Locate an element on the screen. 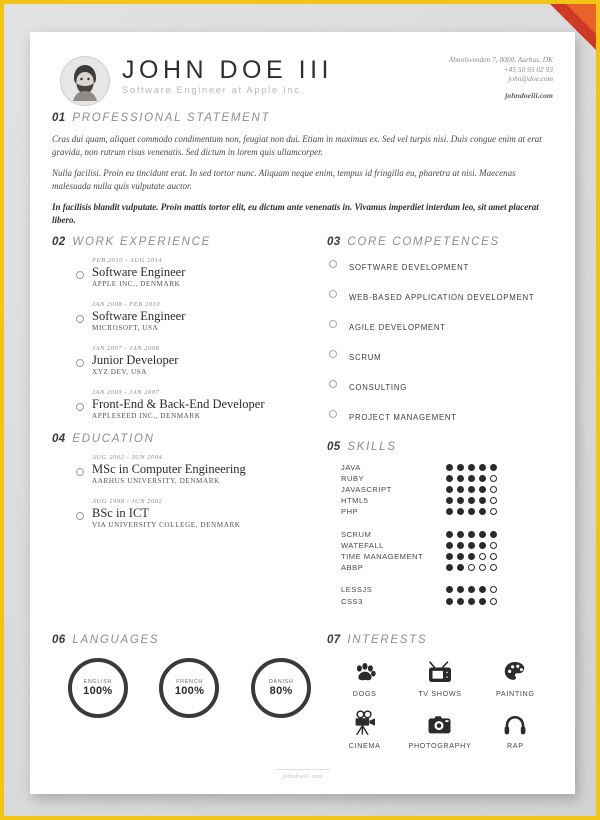 This screenshot has width=600, height=820. entry-date: AUG 1998 - JUN 2002 is located at coordinates (127, 501).